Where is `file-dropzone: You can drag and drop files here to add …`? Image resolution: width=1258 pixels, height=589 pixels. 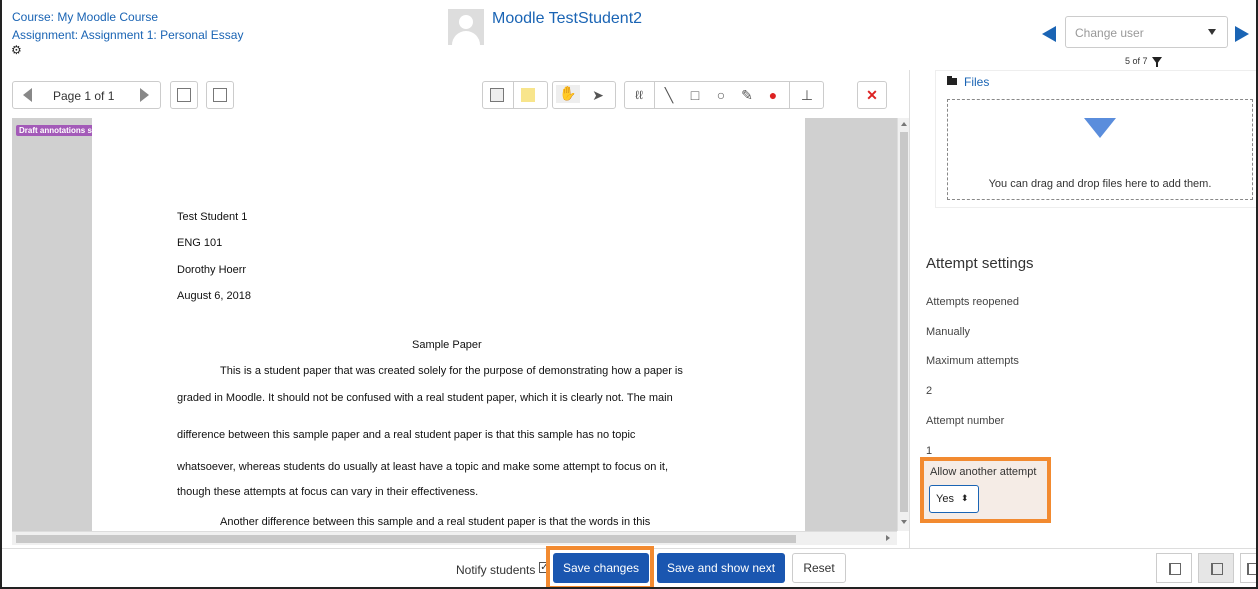 file-dropzone: You can drag and drop files here to add … is located at coordinates (1100, 149).